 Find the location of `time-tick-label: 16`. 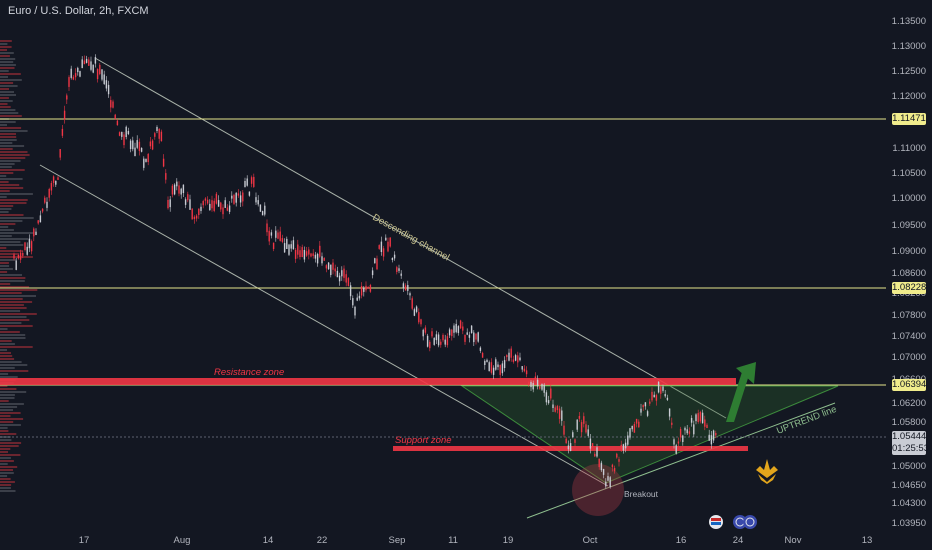

time-tick-label: 16 is located at coordinates (681, 540).